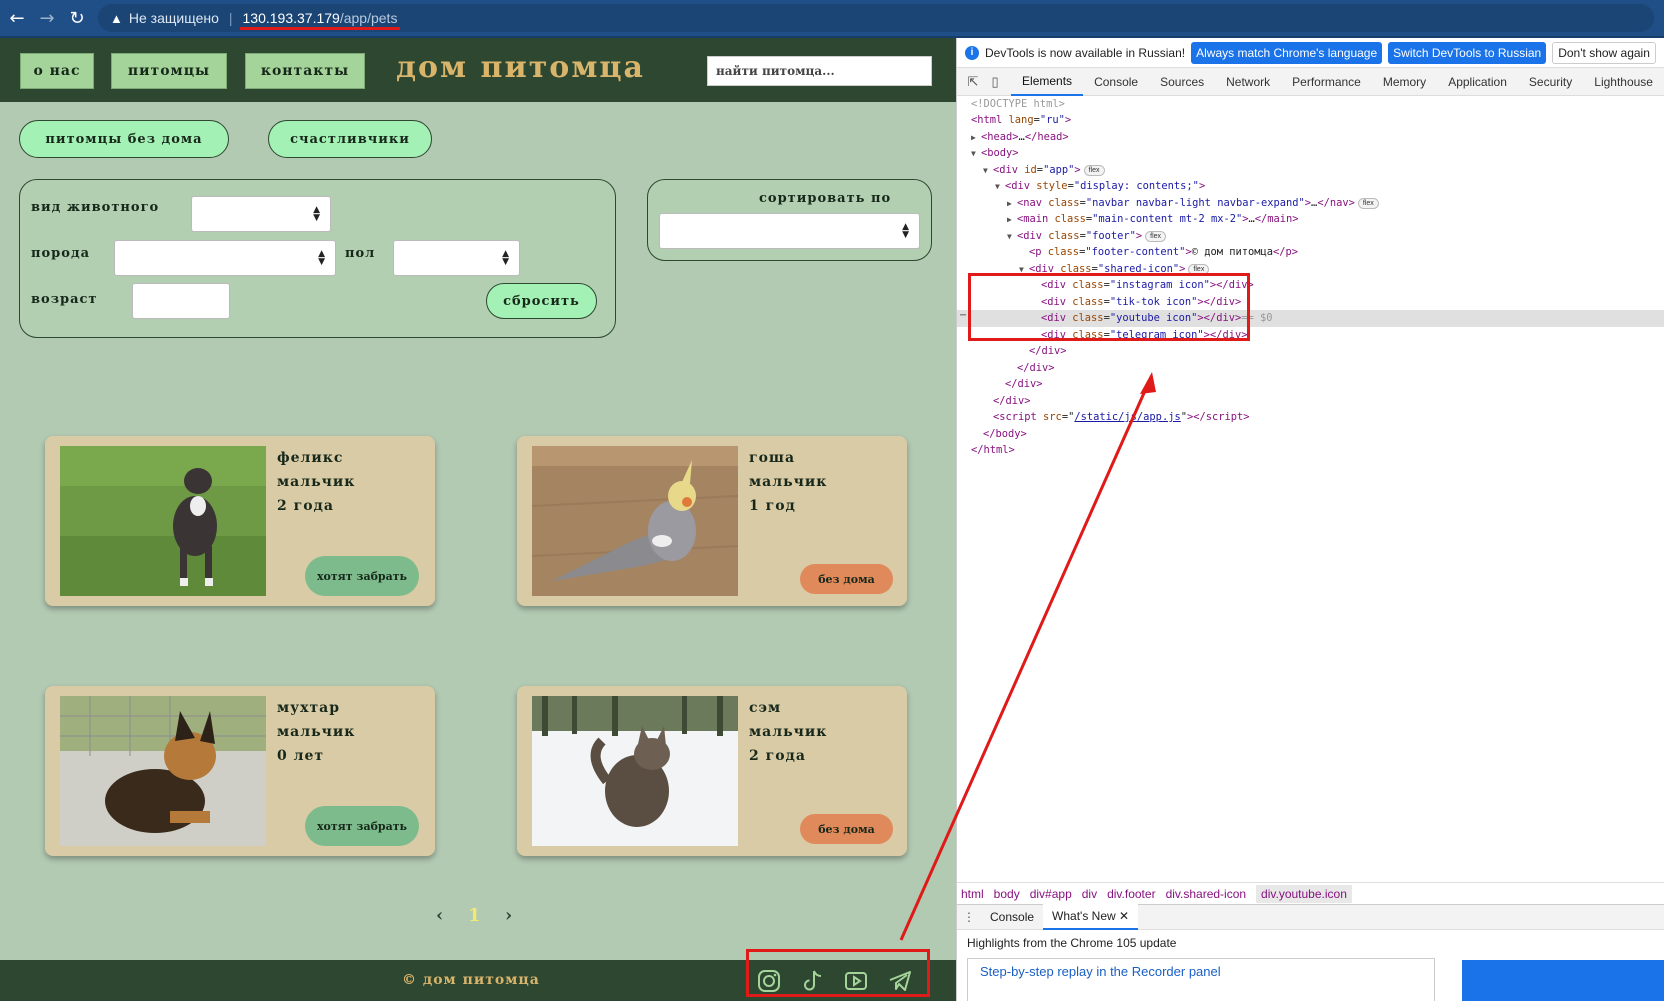 The height and width of the screenshot is (1001, 1664). What do you see at coordinates (169, 71) in the screenshot?
I see `nav-pets-button: питомцы` at bounding box center [169, 71].